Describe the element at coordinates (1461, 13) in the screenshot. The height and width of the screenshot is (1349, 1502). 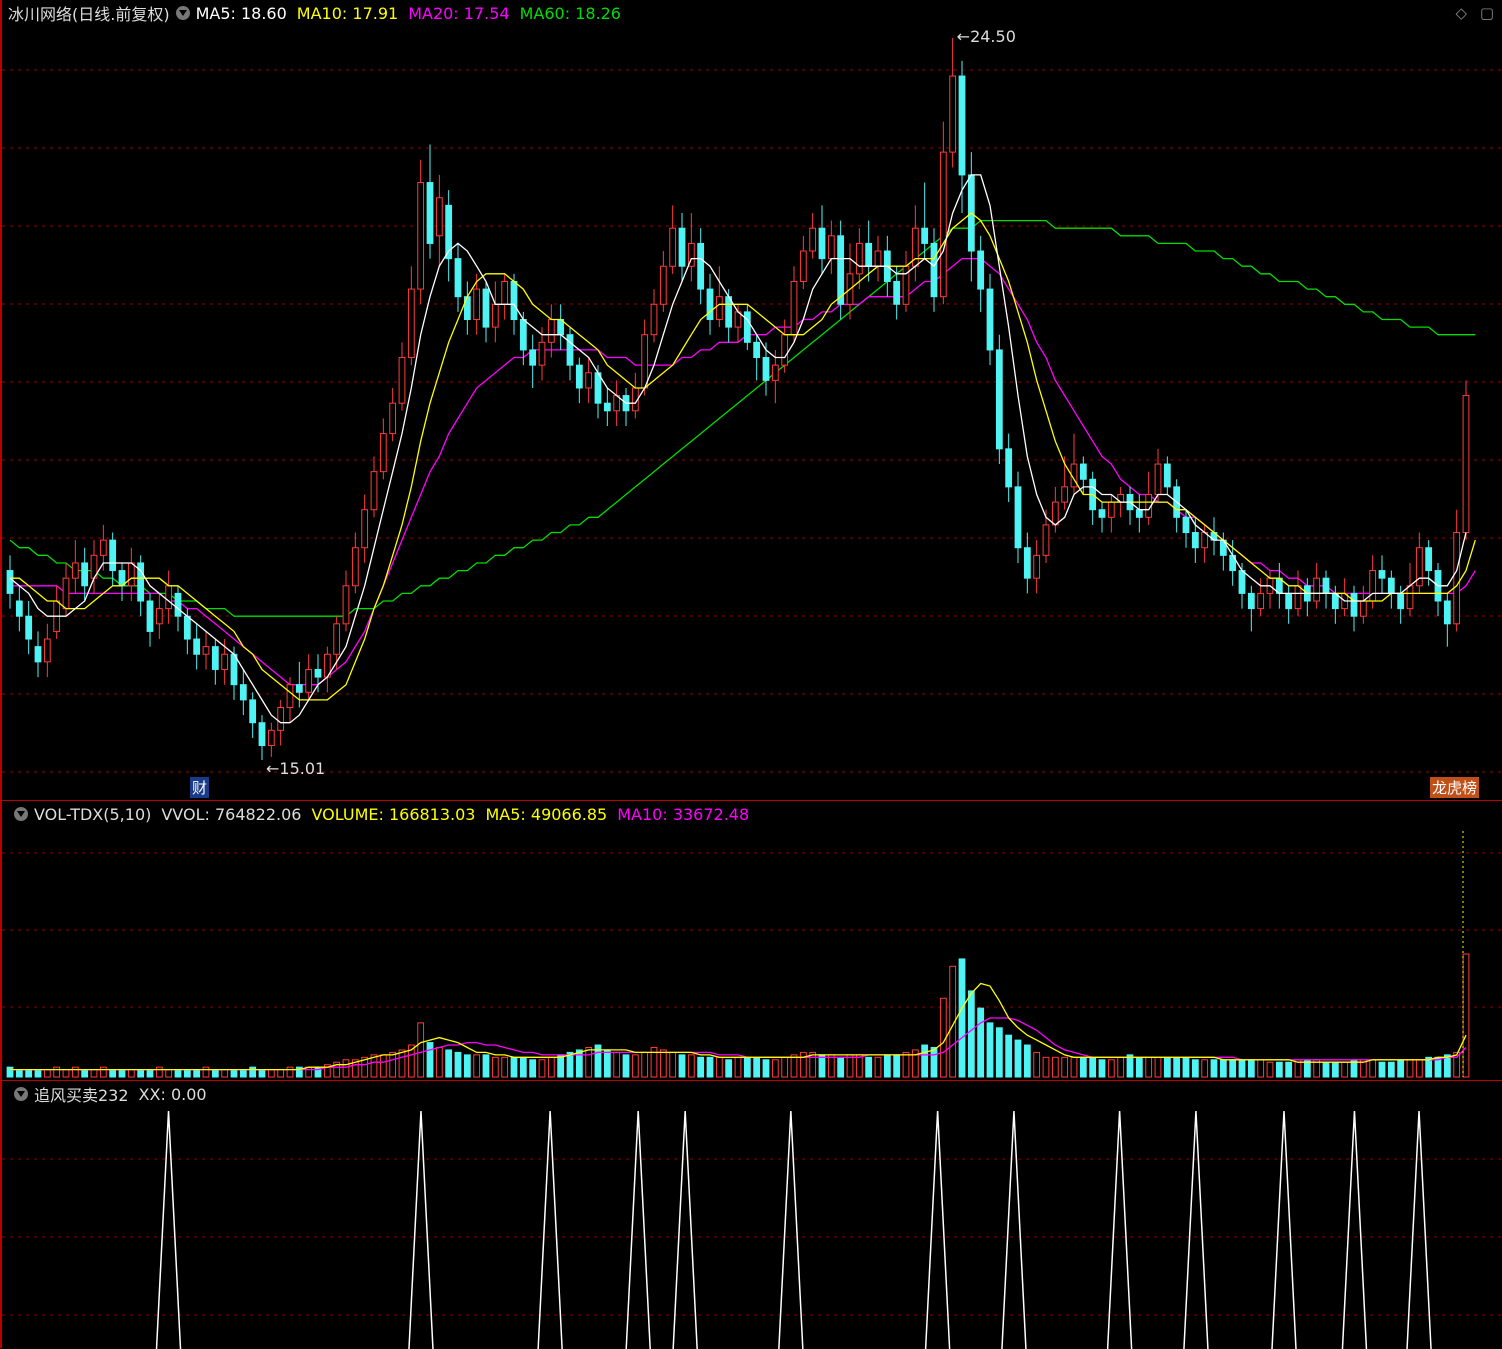
I see `diamond-icon: ◇` at that location.